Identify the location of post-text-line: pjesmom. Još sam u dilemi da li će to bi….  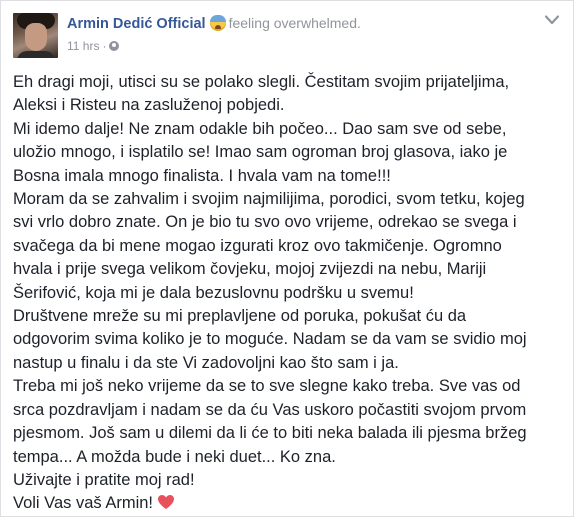
(270, 433).